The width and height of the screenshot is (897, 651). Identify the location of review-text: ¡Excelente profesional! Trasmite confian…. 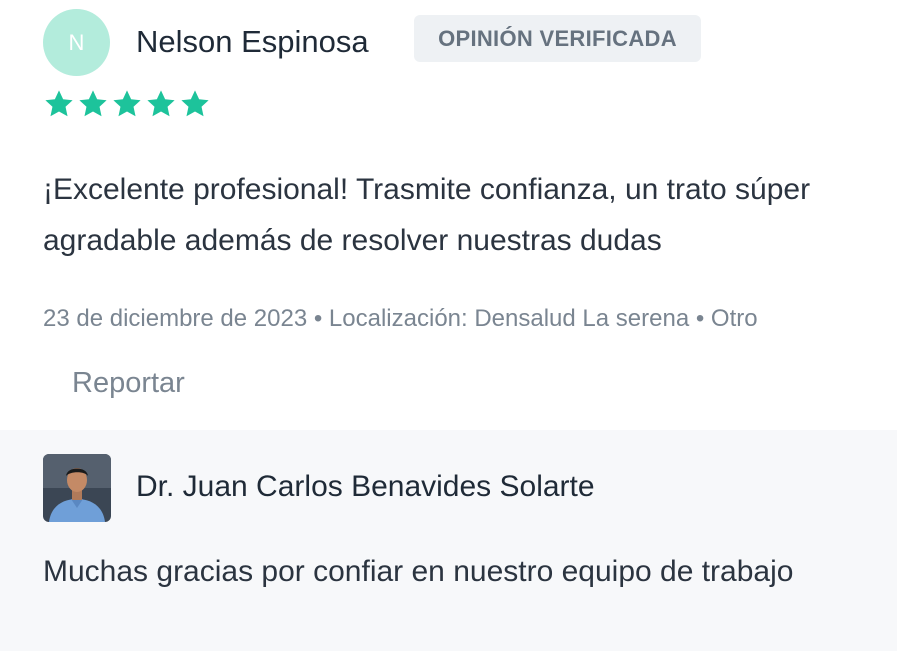
(427, 215).